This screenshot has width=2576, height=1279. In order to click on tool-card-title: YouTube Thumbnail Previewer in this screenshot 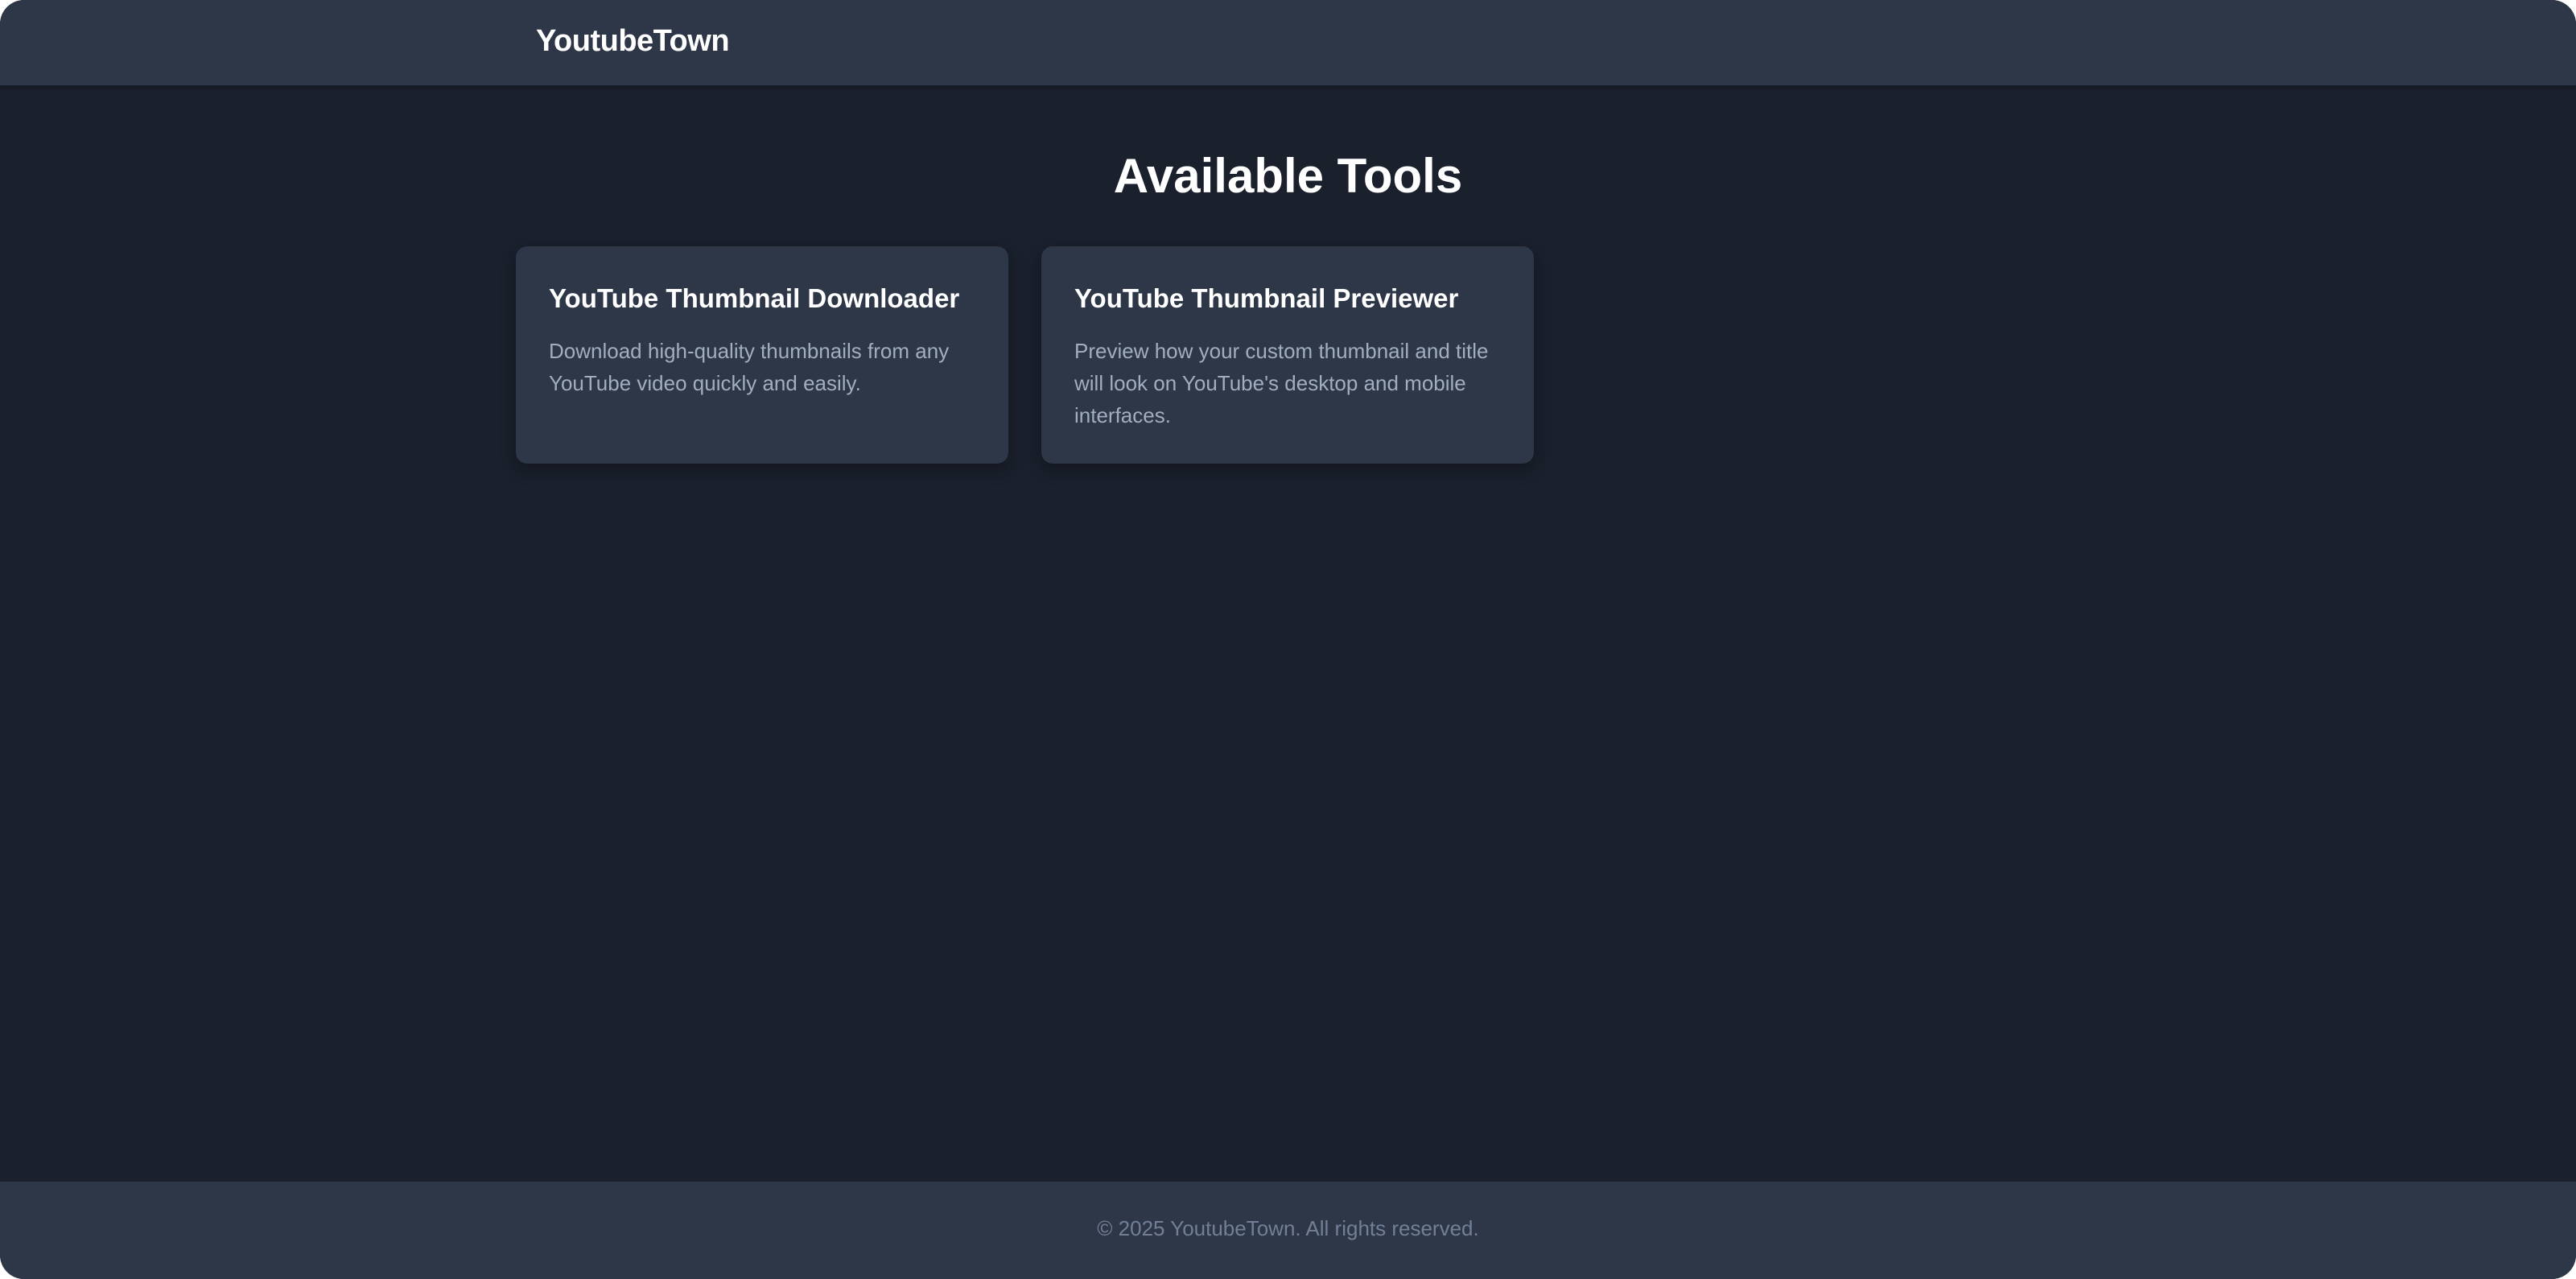, I will do `click(1266, 298)`.